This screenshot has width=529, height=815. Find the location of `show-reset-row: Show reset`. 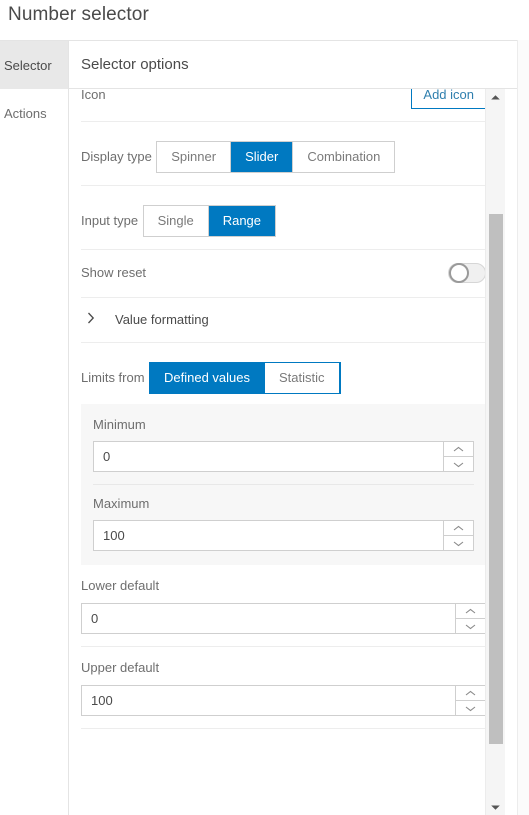

show-reset-row: Show reset is located at coordinates (283, 274).